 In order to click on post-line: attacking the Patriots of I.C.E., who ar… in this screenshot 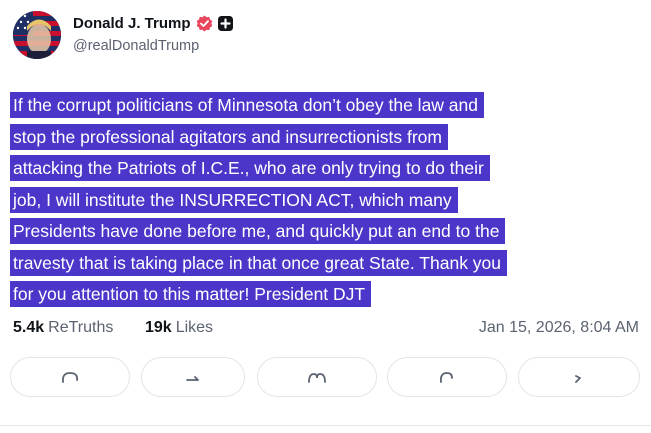, I will do `click(326, 169)`.